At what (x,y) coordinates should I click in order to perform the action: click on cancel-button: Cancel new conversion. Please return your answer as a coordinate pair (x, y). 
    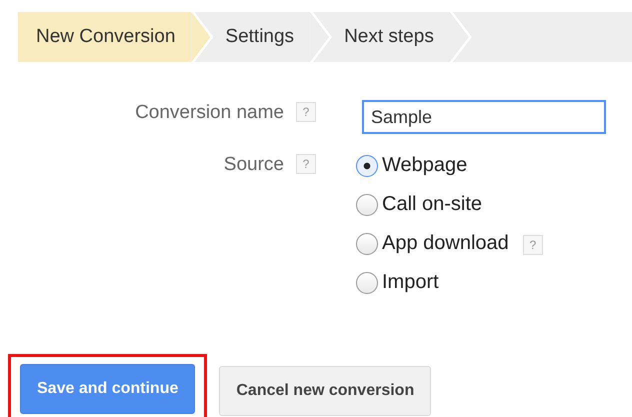
    Looking at the image, I should click on (325, 391).